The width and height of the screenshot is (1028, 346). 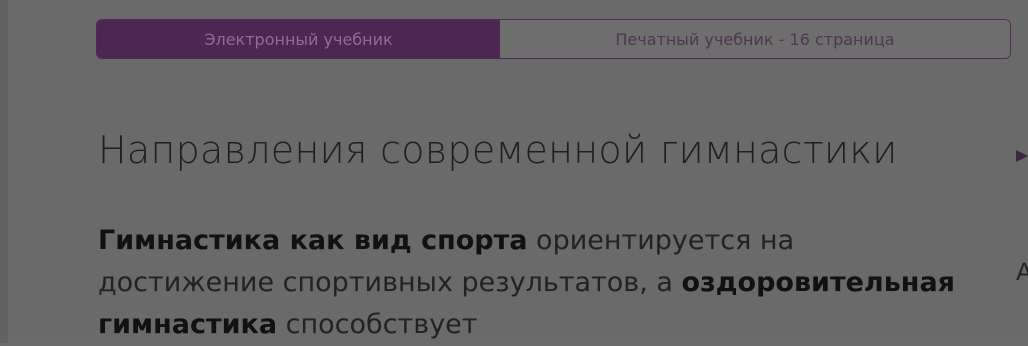 What do you see at coordinates (755, 39) in the screenshot?
I see `tab-printed-textbook: Печатный учебник - 16 страница` at bounding box center [755, 39].